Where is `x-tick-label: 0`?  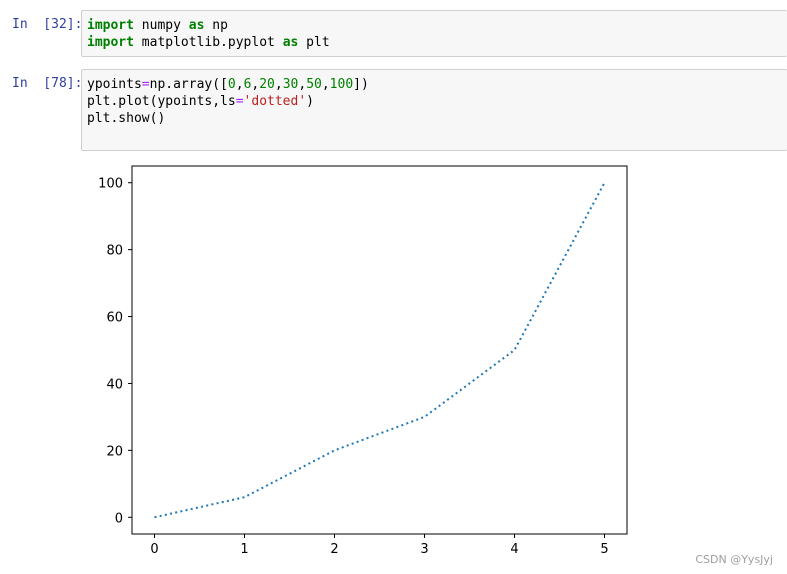 x-tick-label: 0 is located at coordinates (154, 549).